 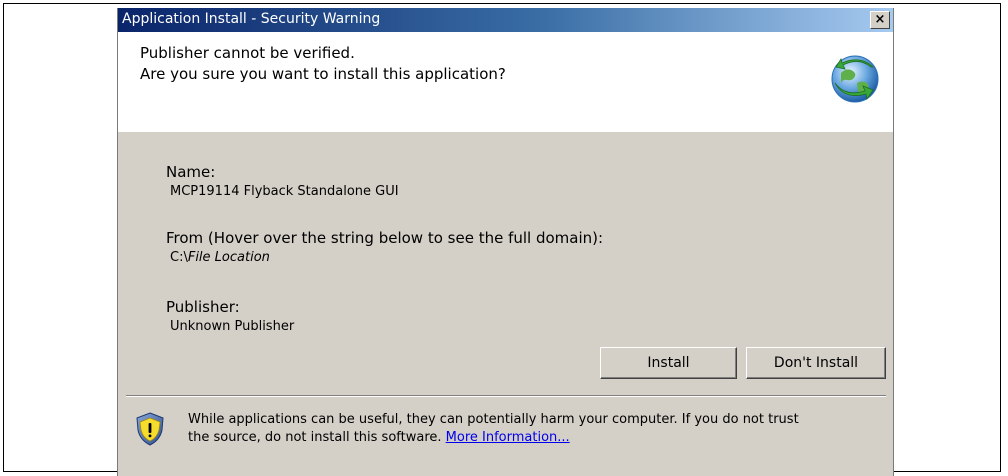 What do you see at coordinates (668, 363) in the screenshot?
I see `install-button: Install` at bounding box center [668, 363].